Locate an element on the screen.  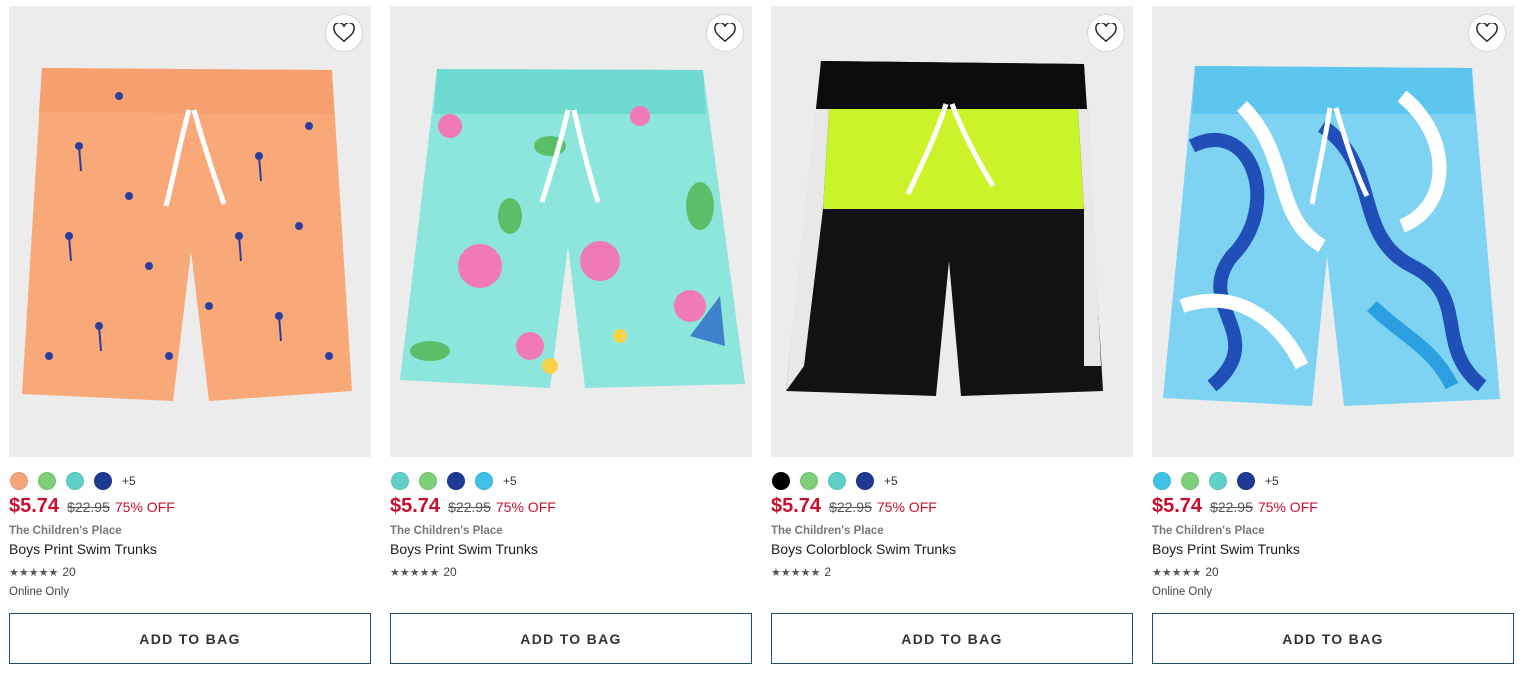
swim-trunks-colorblock-image is located at coordinates (944, 228).